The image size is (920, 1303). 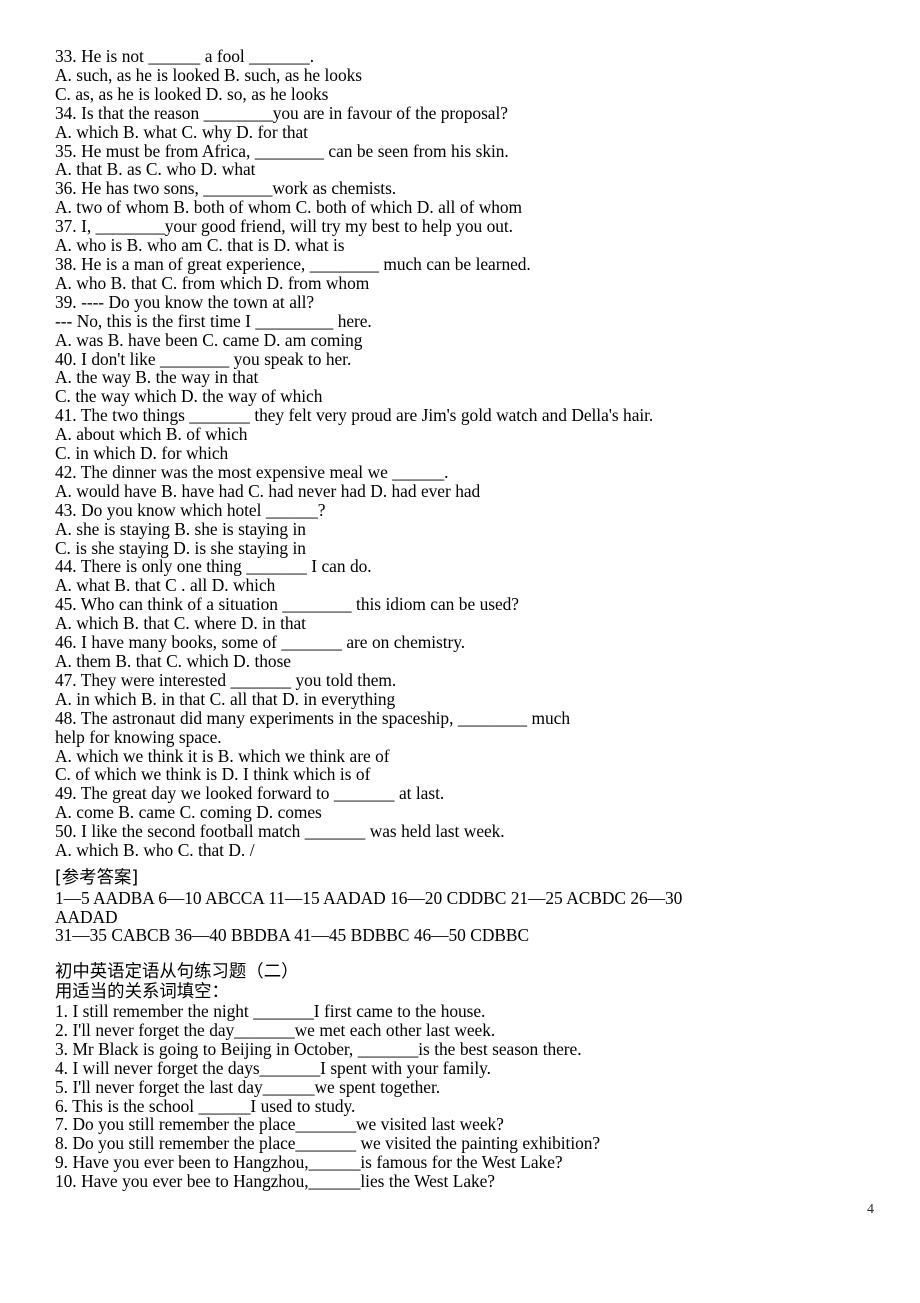 What do you see at coordinates (165, 585) in the screenshot?
I see `mc-line: A. what B. that C . all D. which` at bounding box center [165, 585].